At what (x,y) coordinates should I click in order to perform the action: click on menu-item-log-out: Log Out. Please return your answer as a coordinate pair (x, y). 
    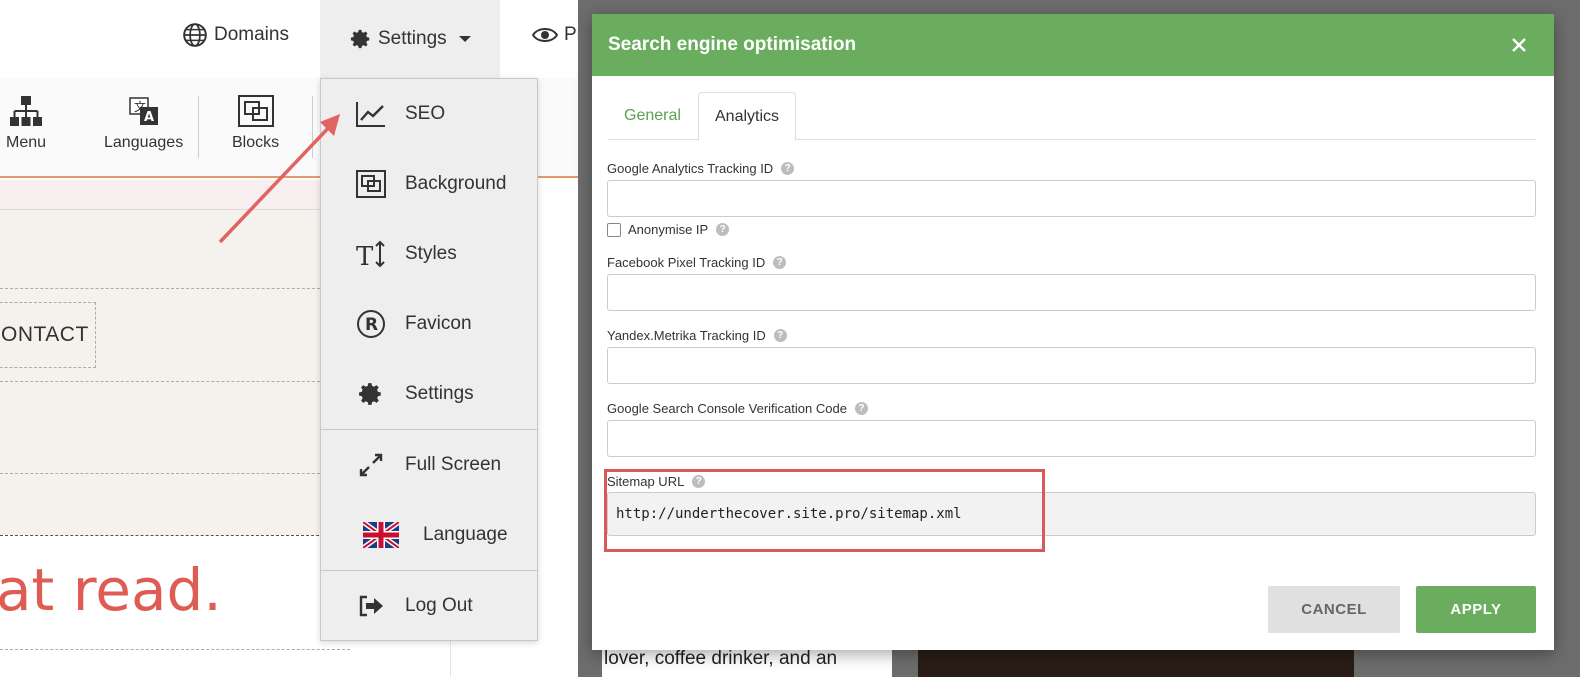
    Looking at the image, I should click on (429, 606).